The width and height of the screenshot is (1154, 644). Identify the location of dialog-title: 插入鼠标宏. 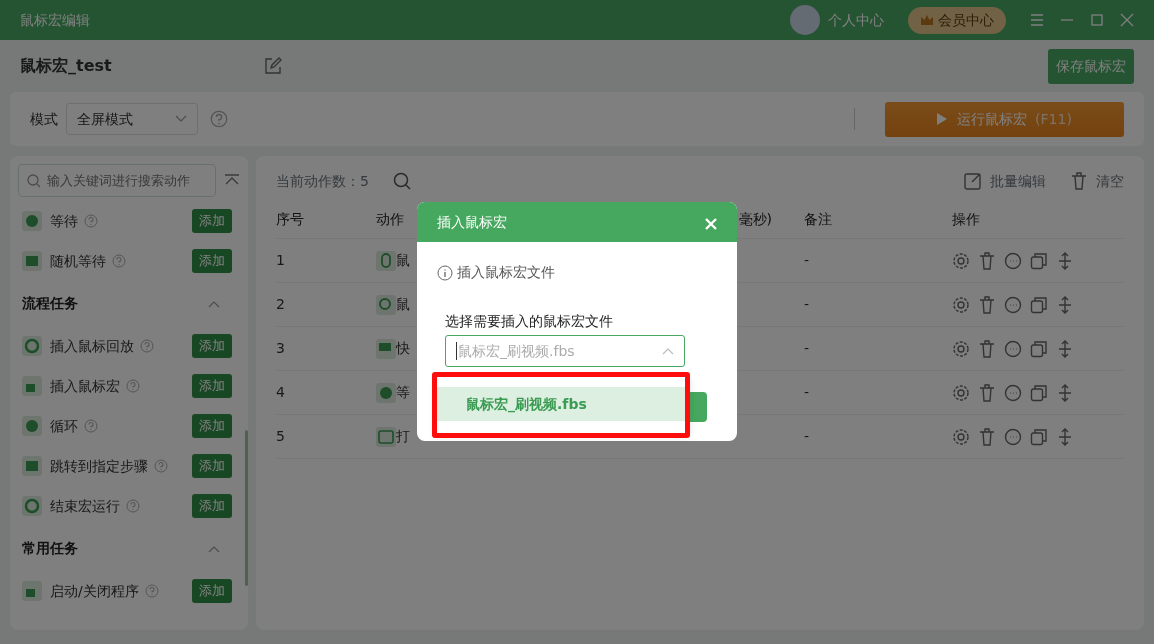
(472, 222).